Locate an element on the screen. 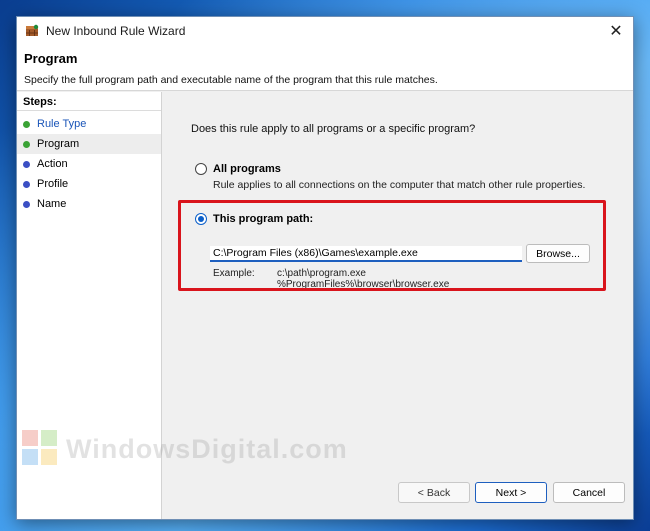  step-item-program: Program is located at coordinates (89, 144).